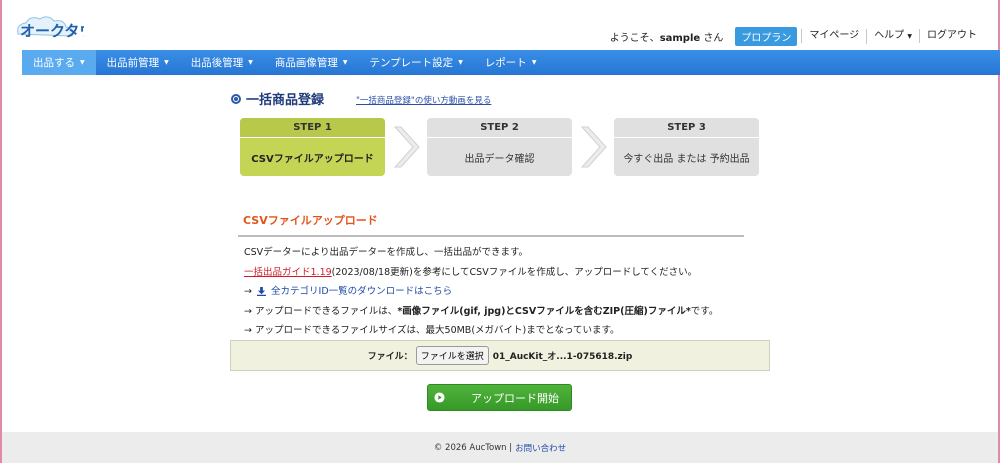 This screenshot has width=1000, height=463. I want to click on logout-link: ログアウト, so click(951, 36).